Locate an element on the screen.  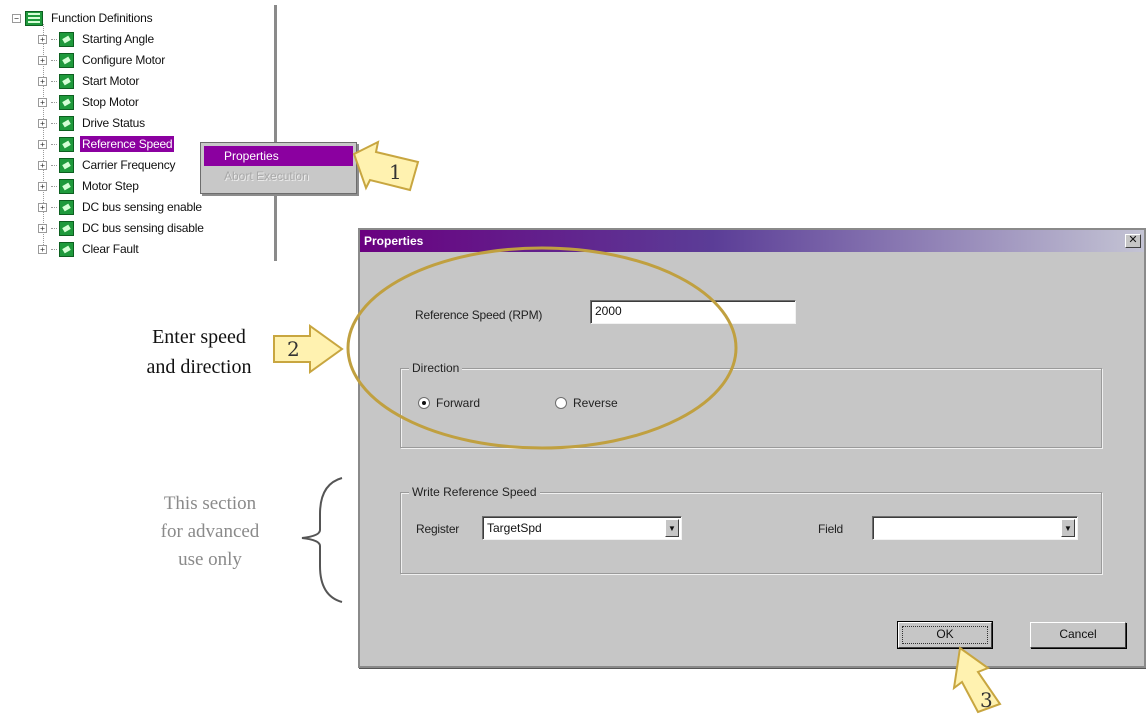
collapse-toggle-icon: − is located at coordinates (16, 18).